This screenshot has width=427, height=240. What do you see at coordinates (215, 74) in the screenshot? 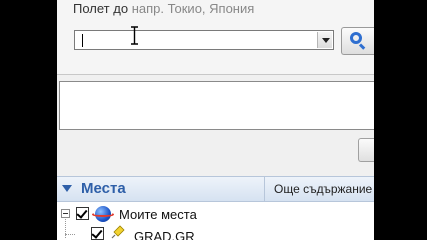
I see `section-divider` at bounding box center [215, 74].